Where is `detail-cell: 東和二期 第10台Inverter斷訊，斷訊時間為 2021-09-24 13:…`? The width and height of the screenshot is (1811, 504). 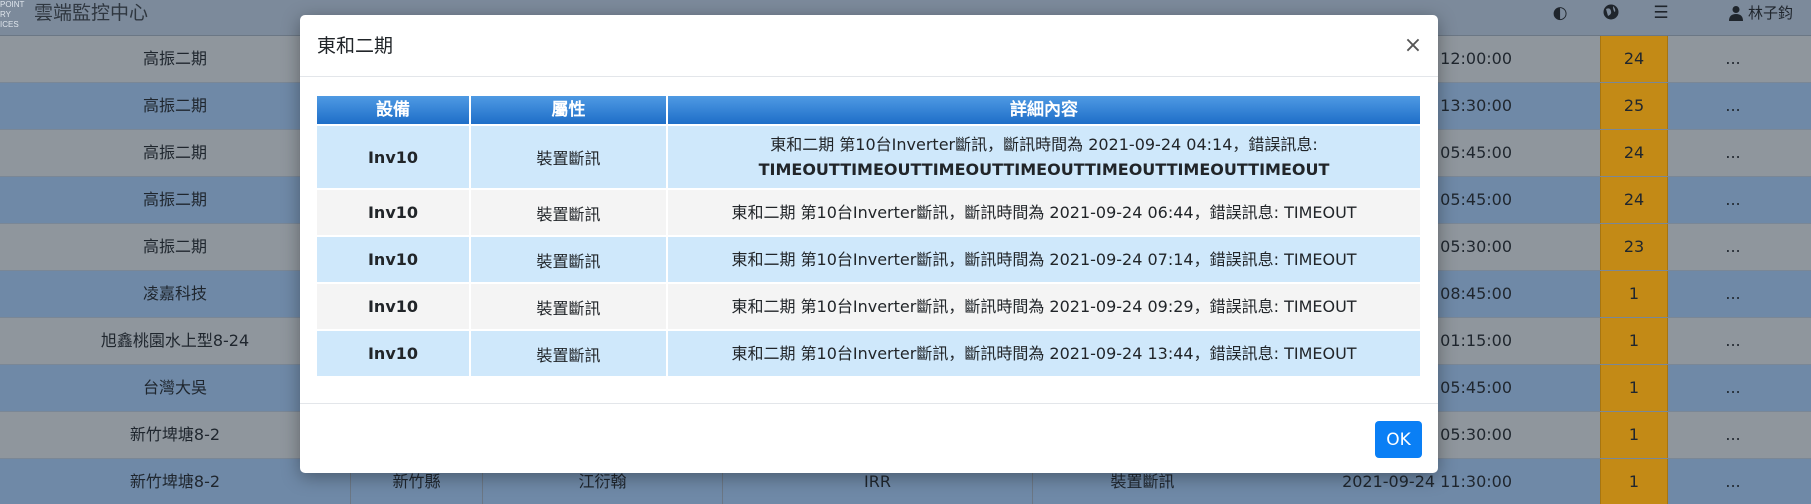
detail-cell: 東和二期 第10台Inverter斷訊，斷訊時間為 2021-09-24 13:… is located at coordinates (1044, 353).